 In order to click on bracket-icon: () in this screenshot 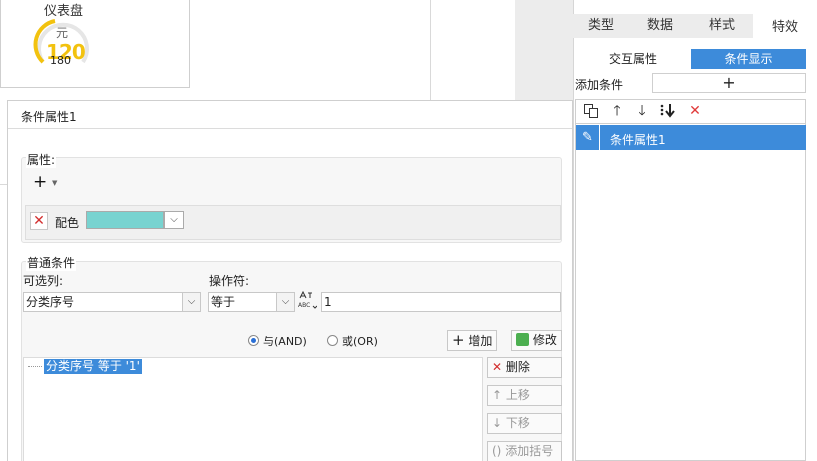, I will do `click(497, 451)`.